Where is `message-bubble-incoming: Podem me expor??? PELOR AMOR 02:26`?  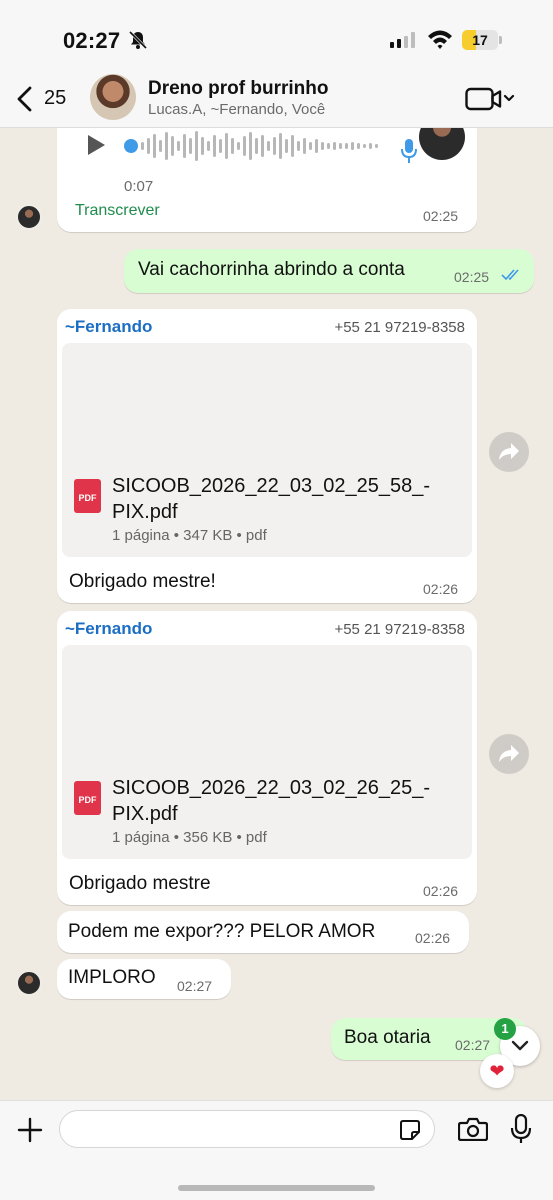 message-bubble-incoming: Podem me expor??? PELOR AMOR 02:26 is located at coordinates (263, 932).